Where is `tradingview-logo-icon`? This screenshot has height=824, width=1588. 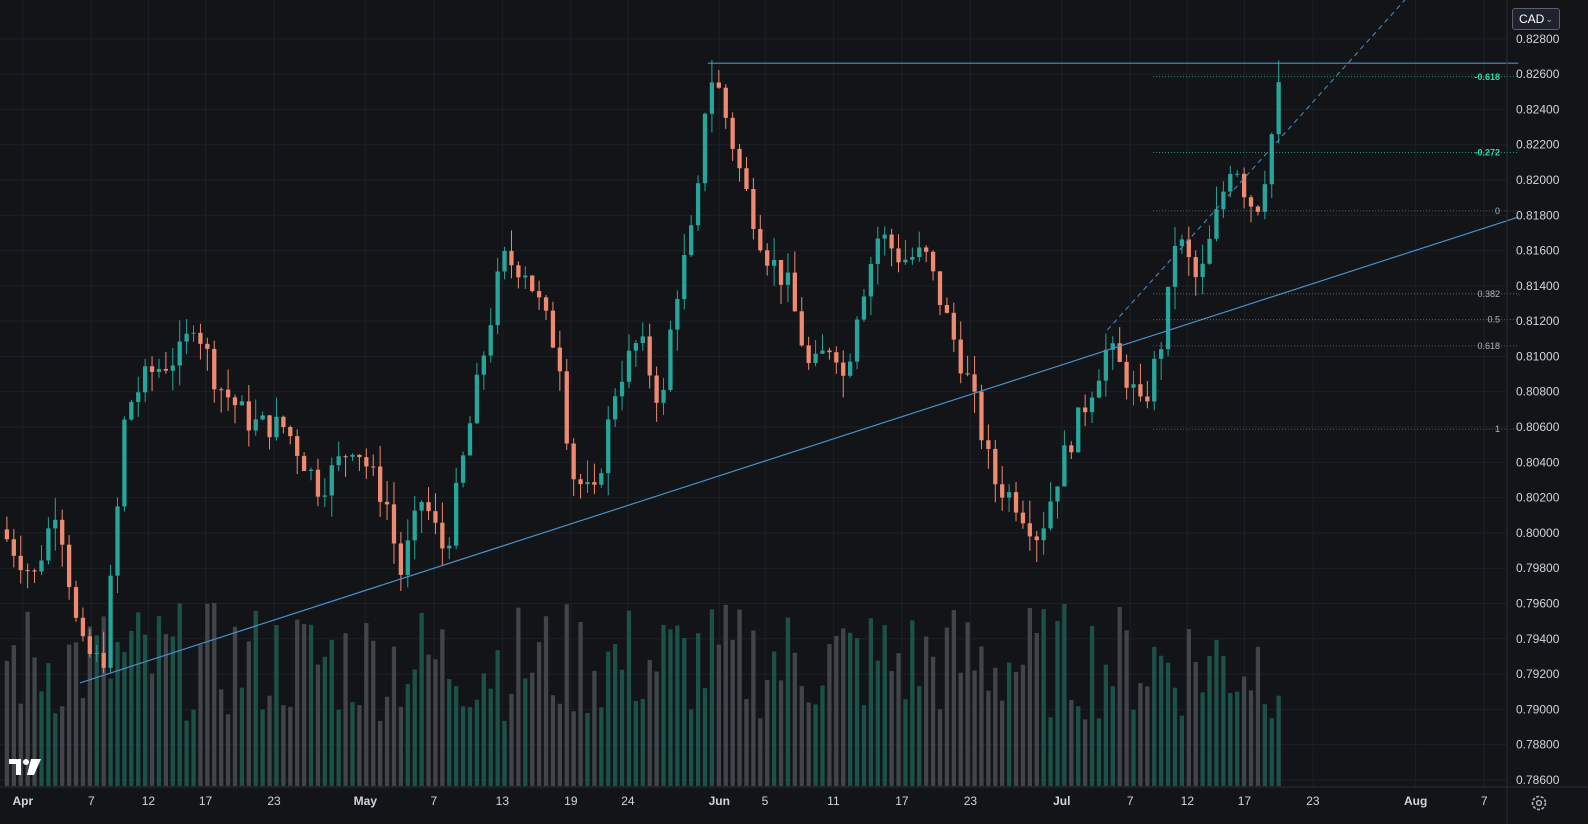
tradingview-logo-icon is located at coordinates (25, 767).